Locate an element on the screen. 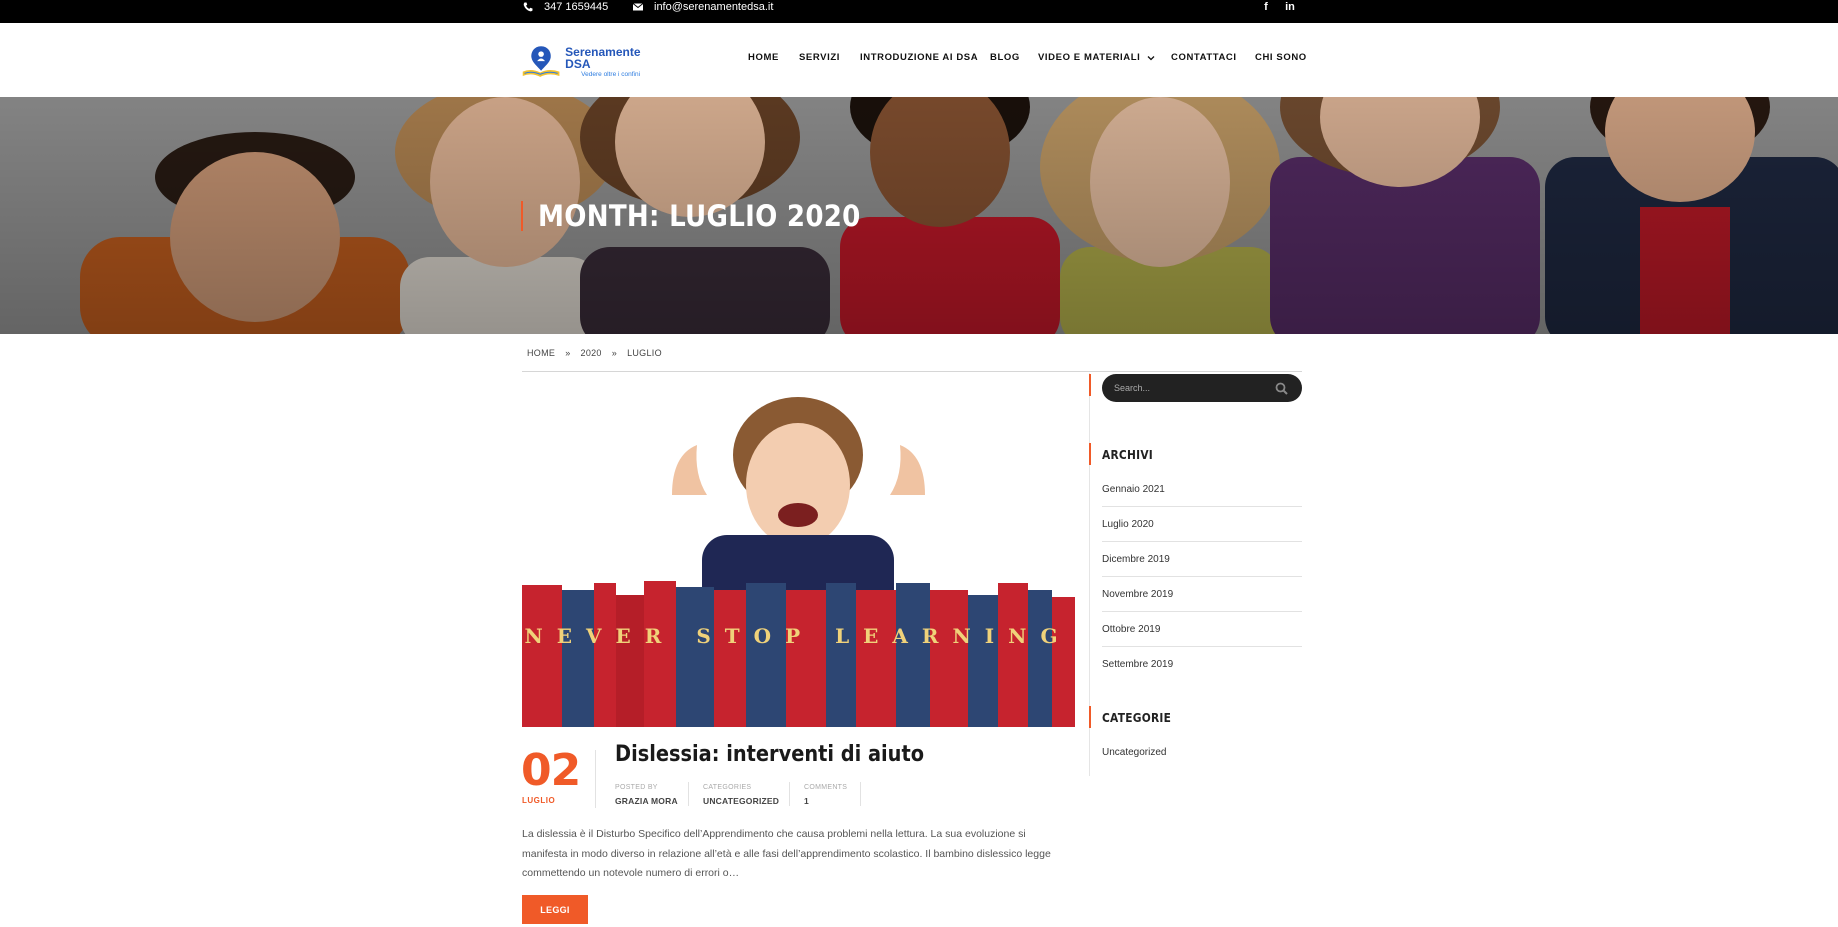 This screenshot has width=1838, height=927. category-item: Uncategorized is located at coordinates (1134, 752).